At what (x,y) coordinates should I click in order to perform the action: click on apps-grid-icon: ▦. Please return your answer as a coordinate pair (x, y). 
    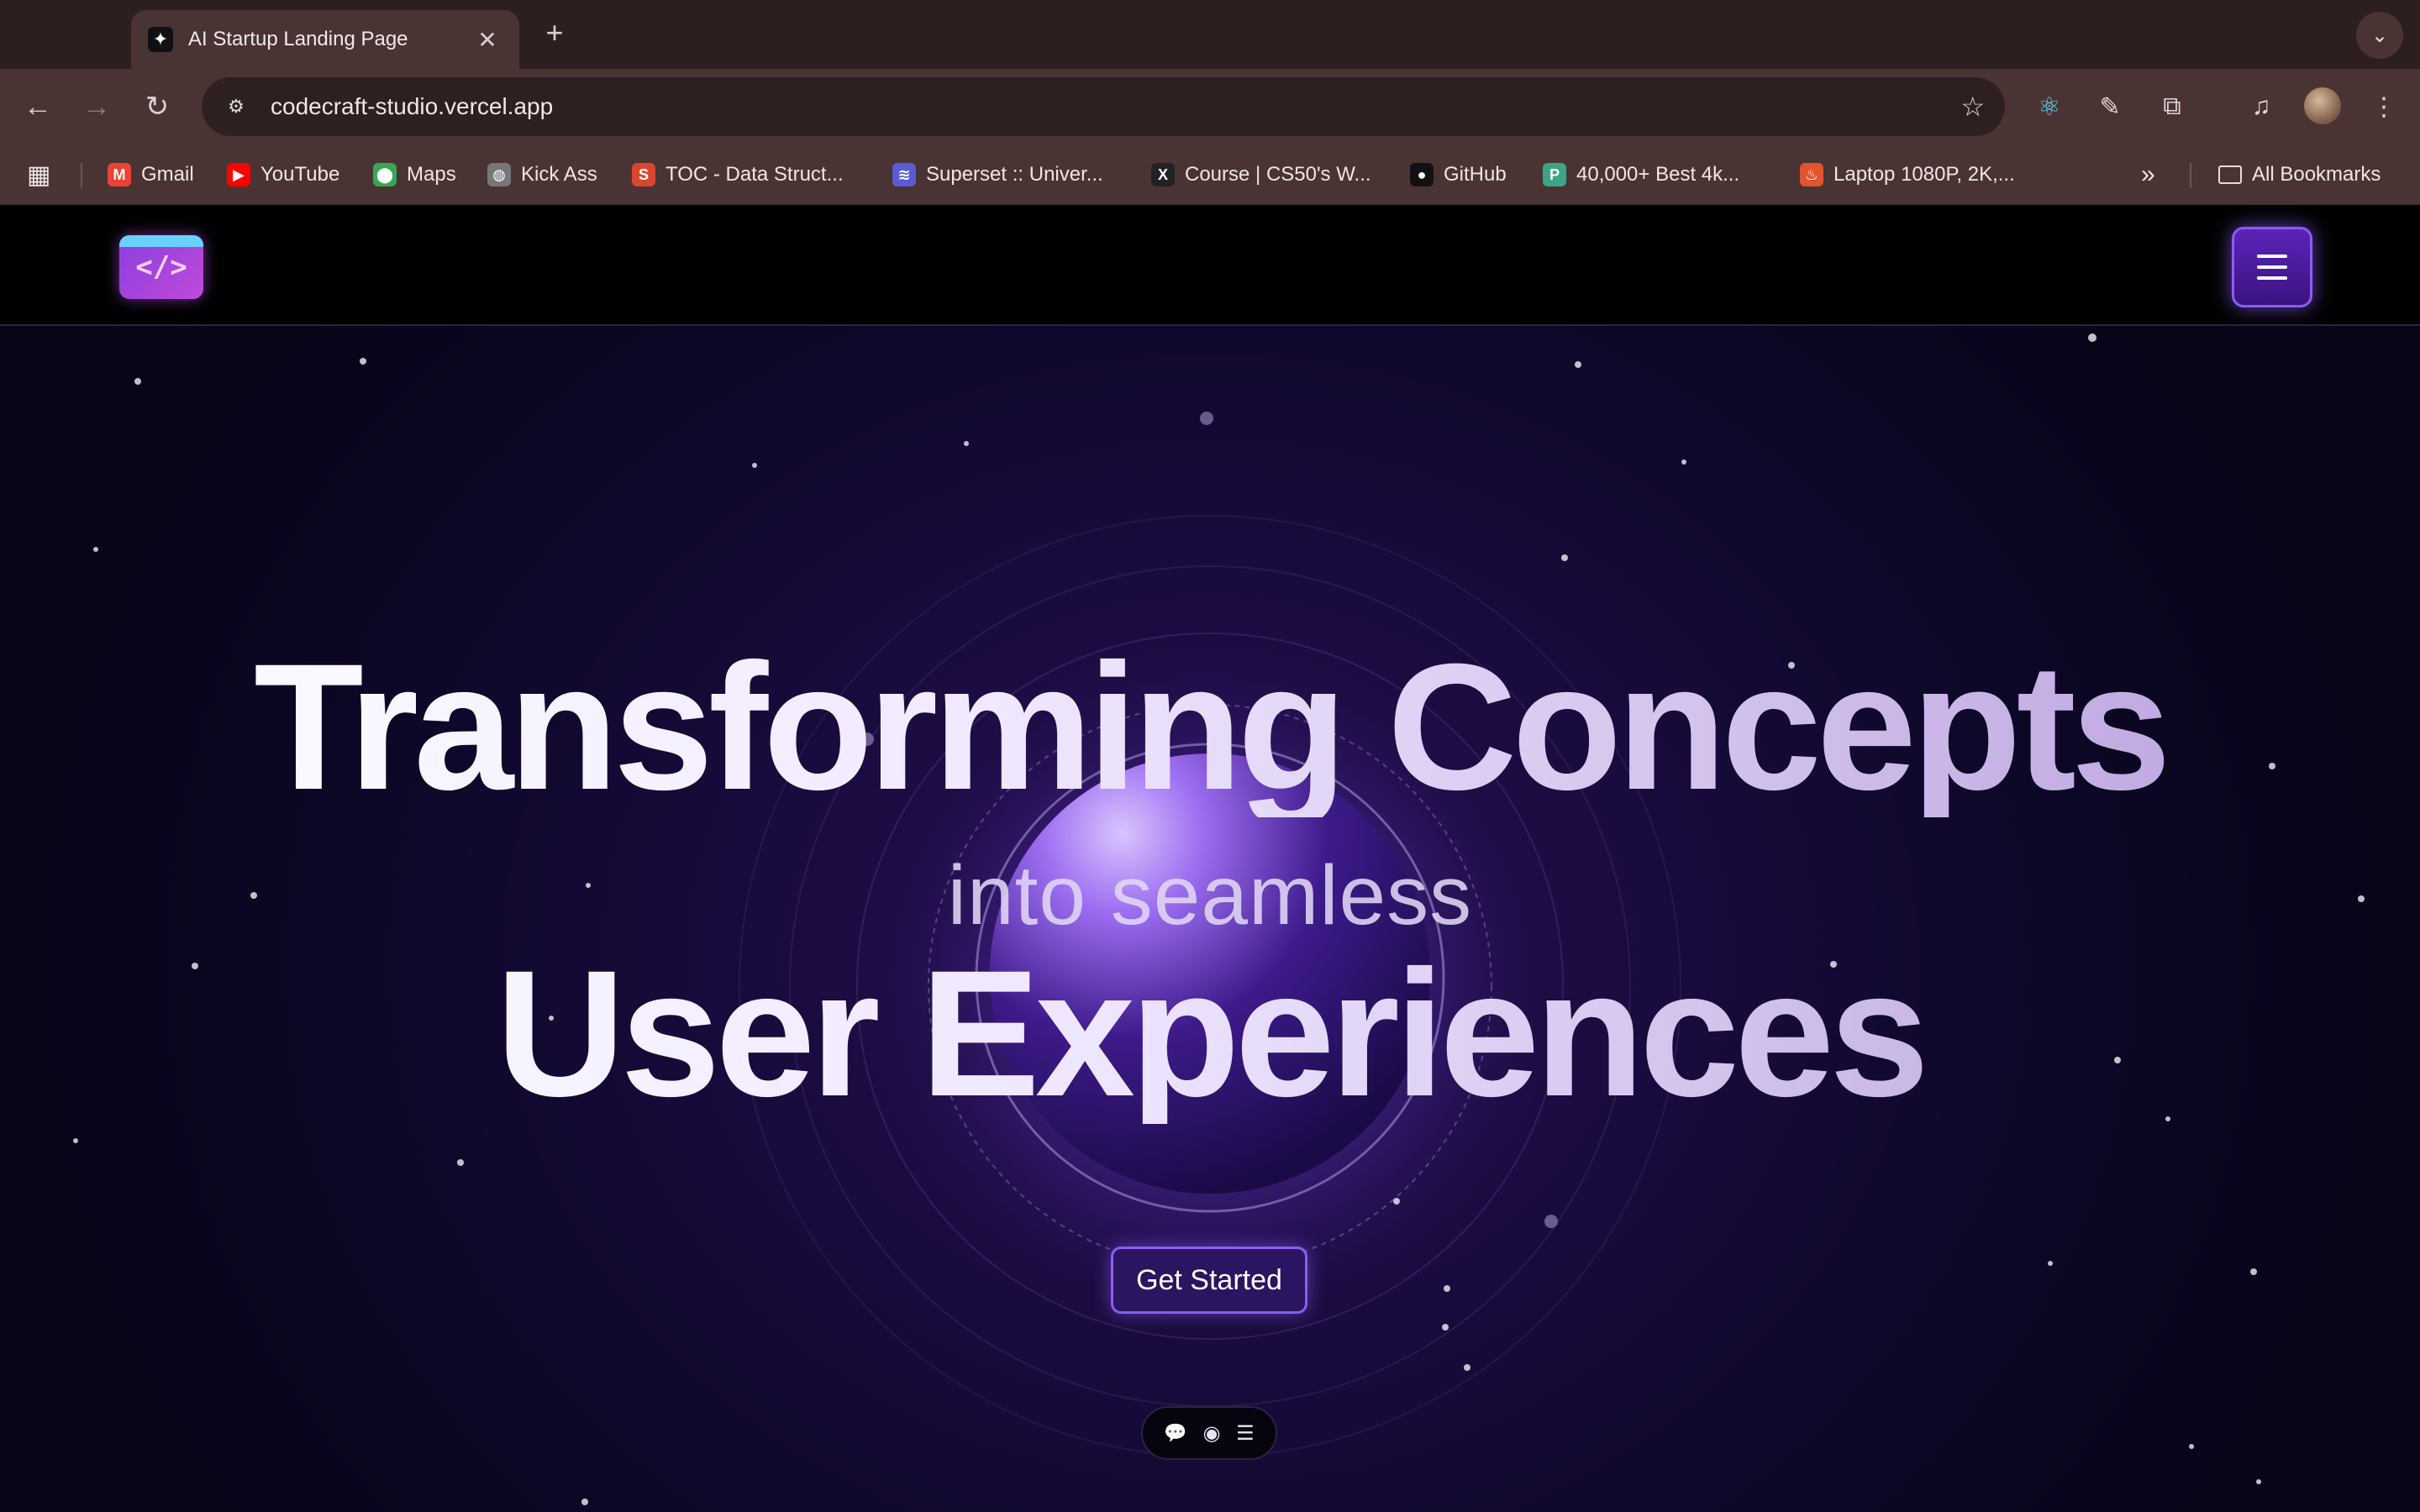
    Looking at the image, I should click on (38, 175).